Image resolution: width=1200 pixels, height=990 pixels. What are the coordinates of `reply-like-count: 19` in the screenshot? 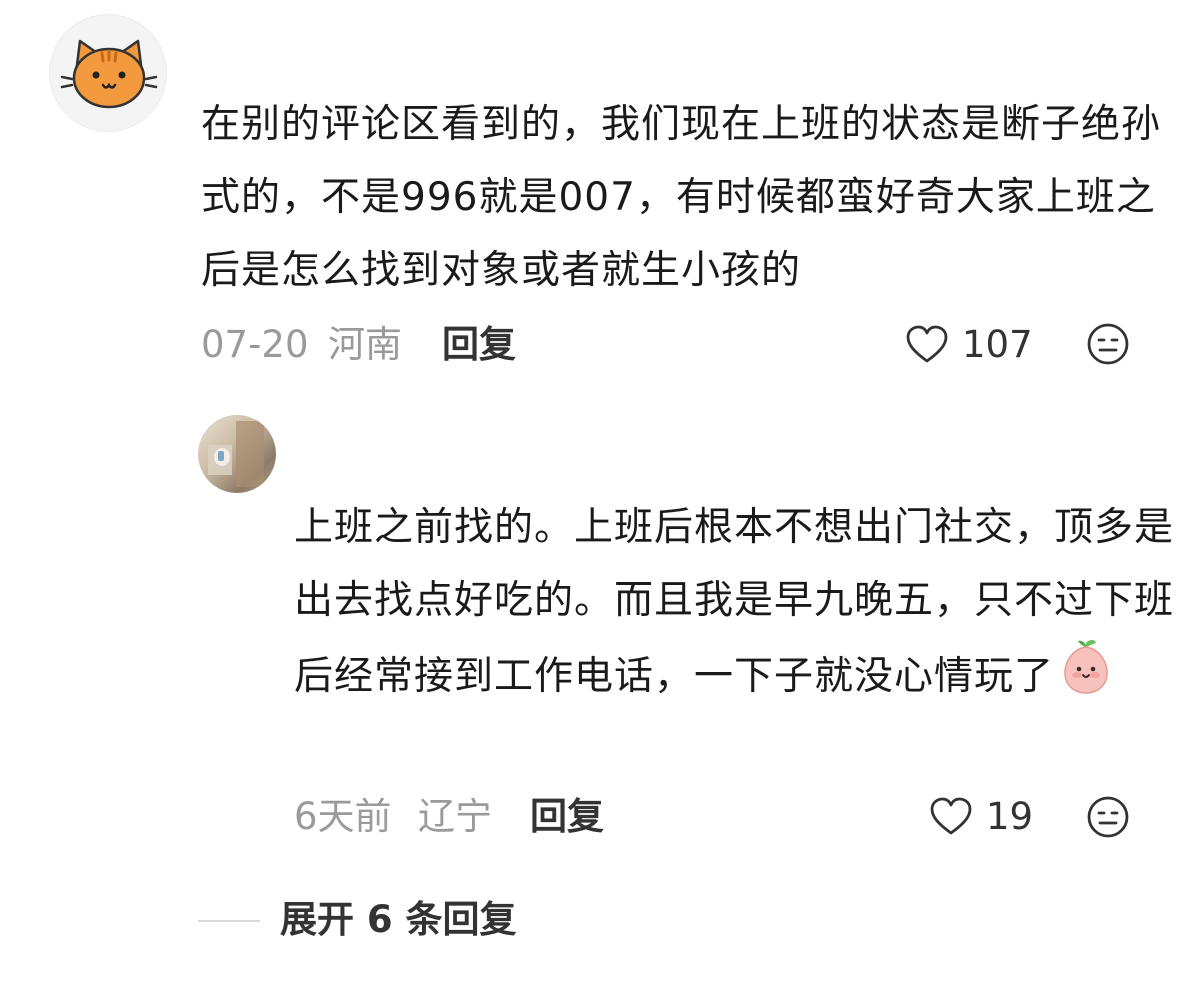 It's located at (1010, 816).